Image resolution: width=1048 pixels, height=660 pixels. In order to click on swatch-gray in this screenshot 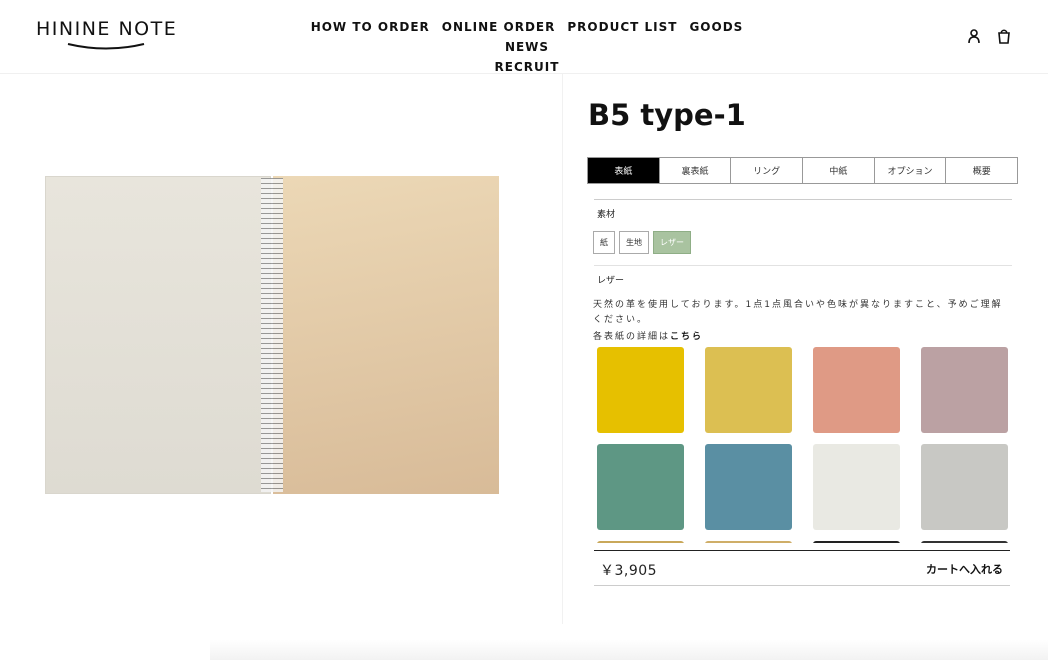, I will do `click(964, 487)`.